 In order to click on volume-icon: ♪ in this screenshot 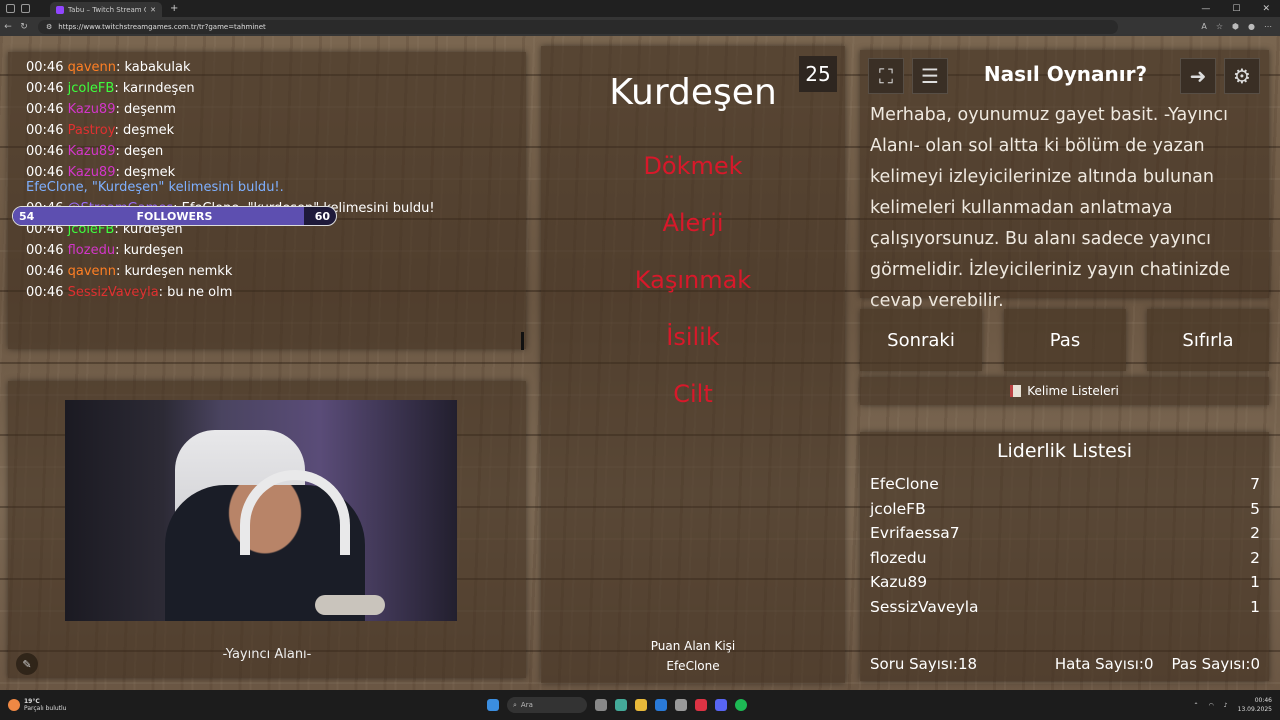, I will do `click(1226, 705)`.